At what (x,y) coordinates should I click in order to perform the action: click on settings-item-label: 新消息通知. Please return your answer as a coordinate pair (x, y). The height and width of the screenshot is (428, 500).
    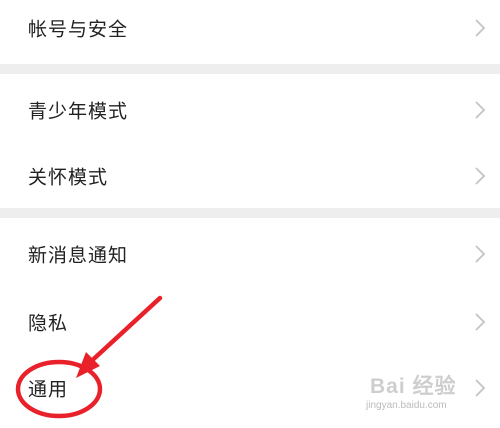
    Looking at the image, I should click on (78, 255).